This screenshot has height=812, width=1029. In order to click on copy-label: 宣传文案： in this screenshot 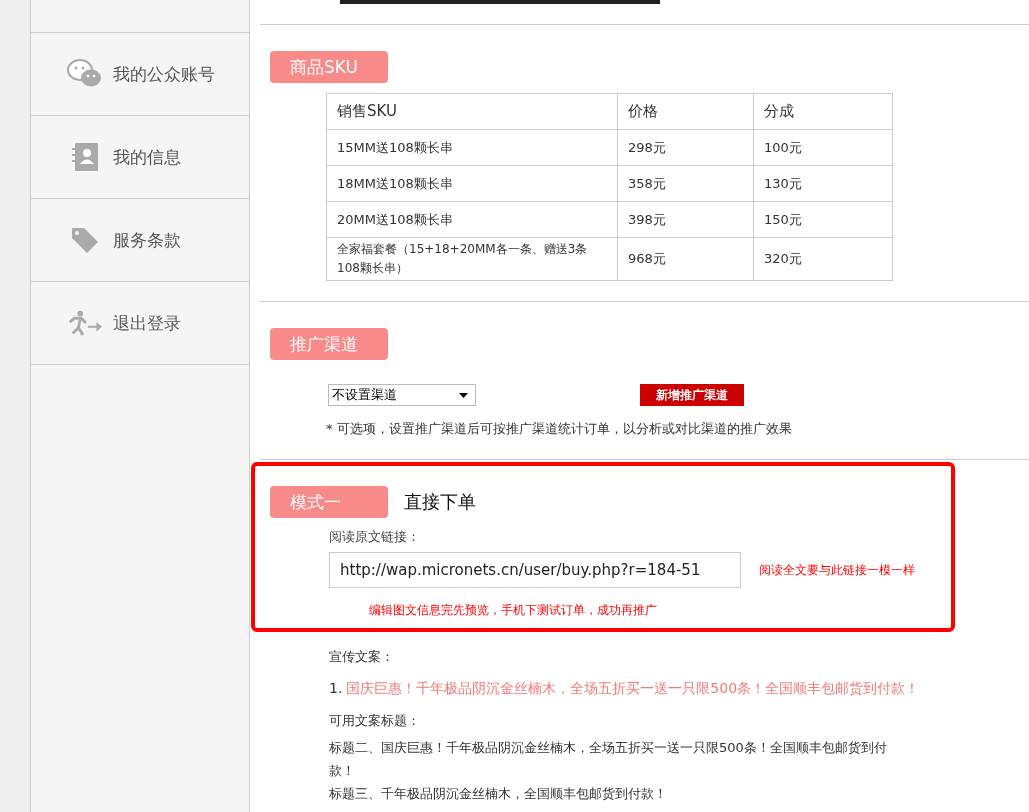, I will do `click(362, 657)`.